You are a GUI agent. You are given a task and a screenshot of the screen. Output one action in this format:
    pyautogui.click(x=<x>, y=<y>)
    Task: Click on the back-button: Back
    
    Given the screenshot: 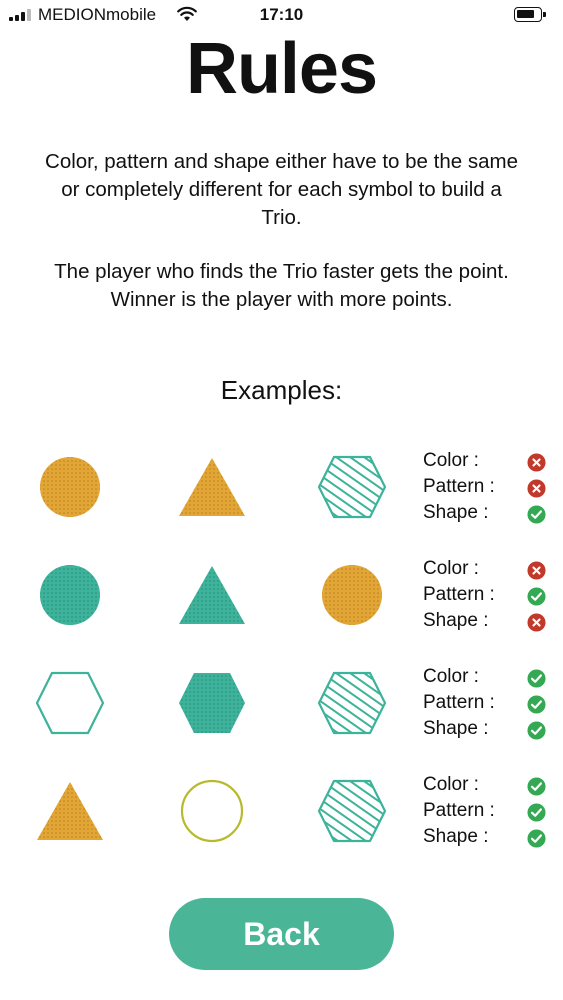 What is the action you would take?
    pyautogui.click(x=281, y=934)
    